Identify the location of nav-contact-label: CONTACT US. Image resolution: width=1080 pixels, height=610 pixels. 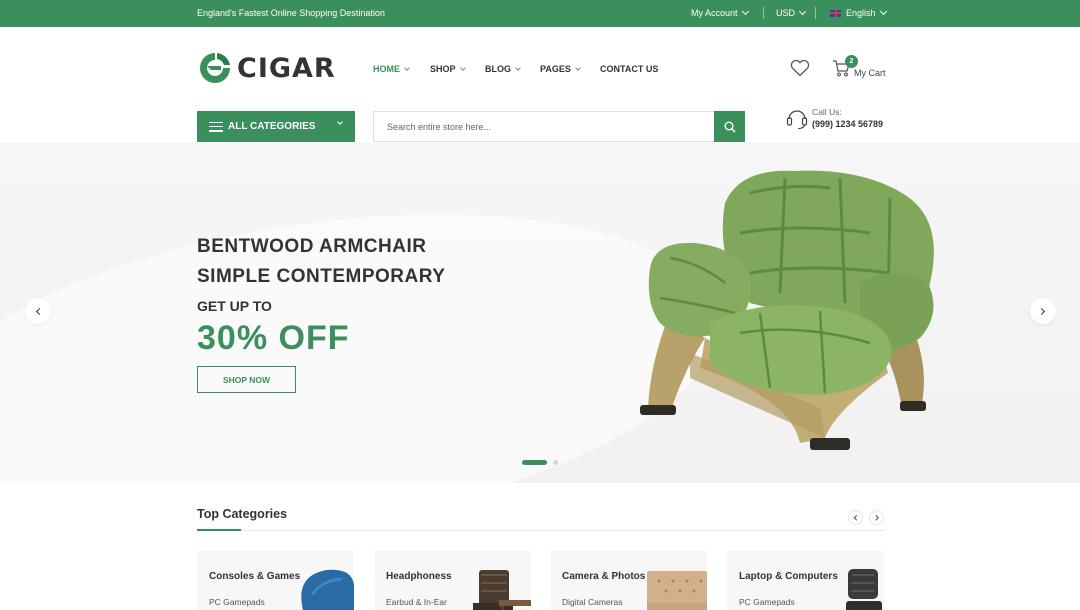
(629, 69).